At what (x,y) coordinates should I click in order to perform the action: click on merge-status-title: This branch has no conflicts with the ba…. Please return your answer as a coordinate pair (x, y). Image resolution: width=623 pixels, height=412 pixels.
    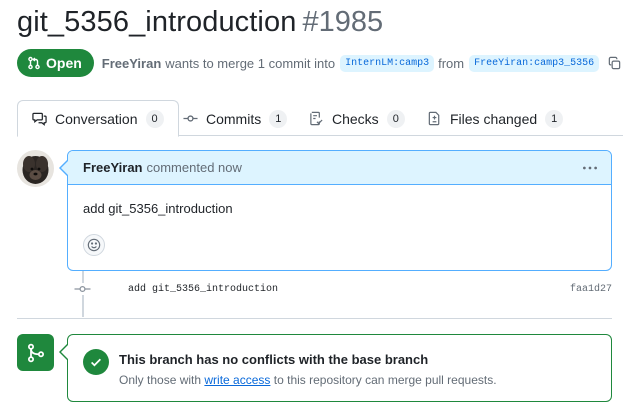
    Looking at the image, I should click on (274, 359).